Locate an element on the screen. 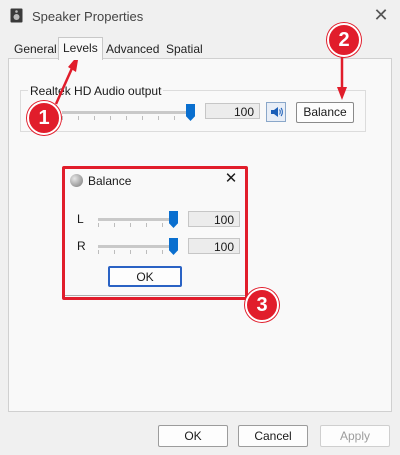 This screenshot has height=455, width=400. step-2-badge: 2 is located at coordinates (344, 40).